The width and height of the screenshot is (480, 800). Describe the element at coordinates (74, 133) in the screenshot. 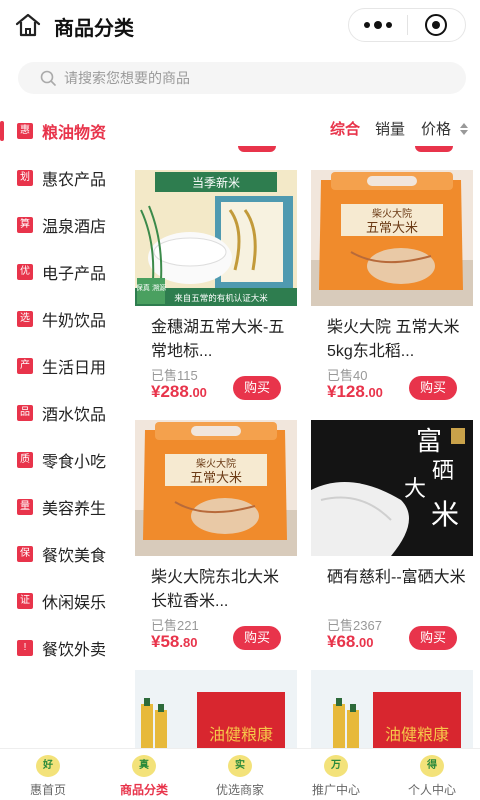

I see `sidebar-item-label: 粮油物资` at that location.